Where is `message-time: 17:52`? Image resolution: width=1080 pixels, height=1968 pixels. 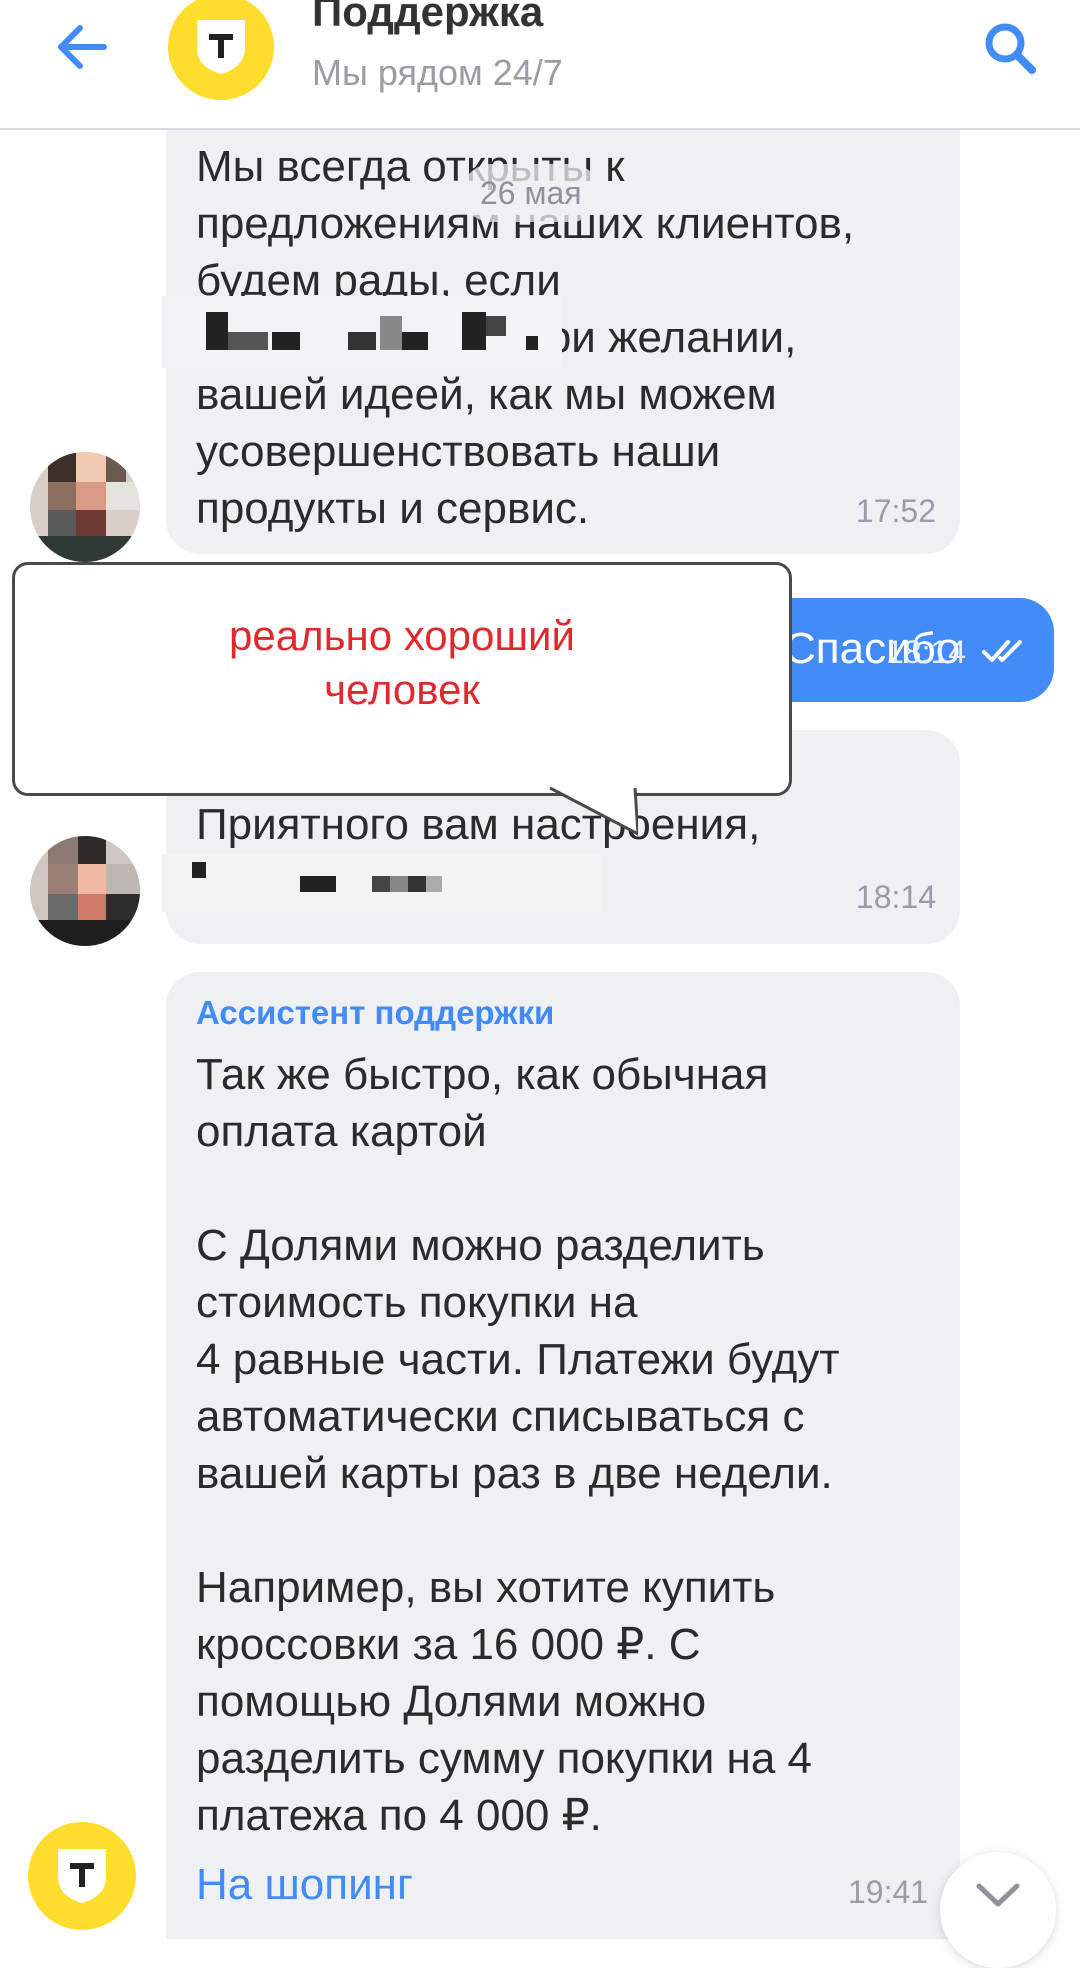
message-time: 17:52 is located at coordinates (895, 511).